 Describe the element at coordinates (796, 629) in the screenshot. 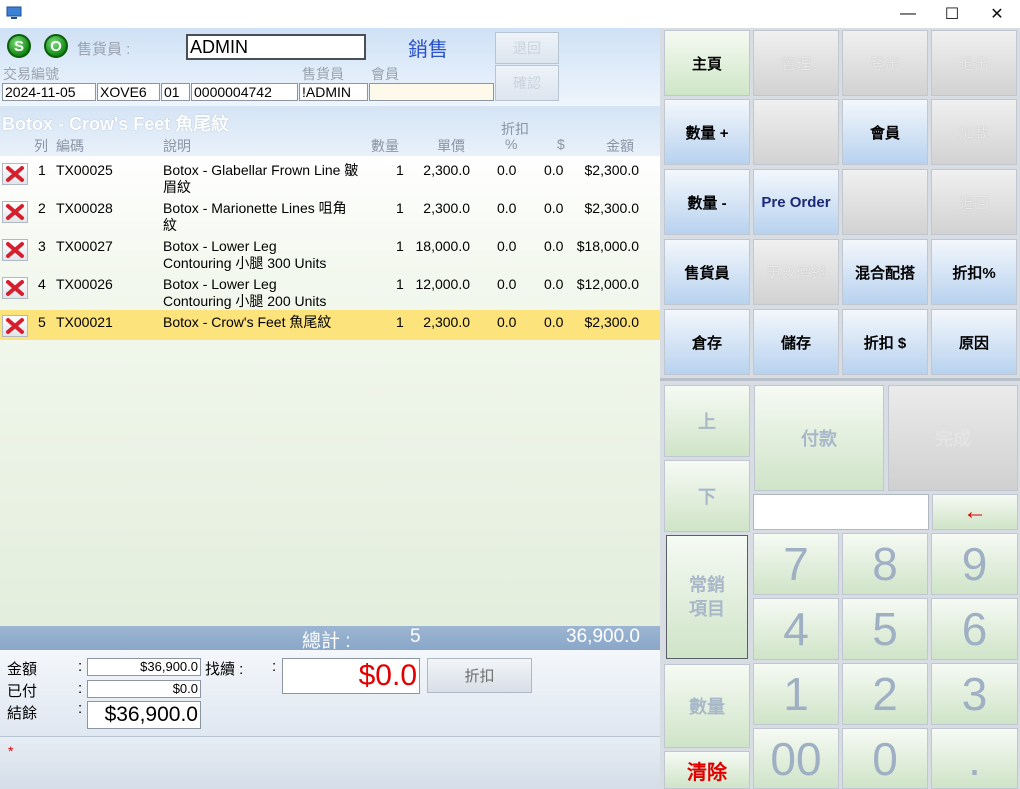

I see `key-4: 4` at that location.